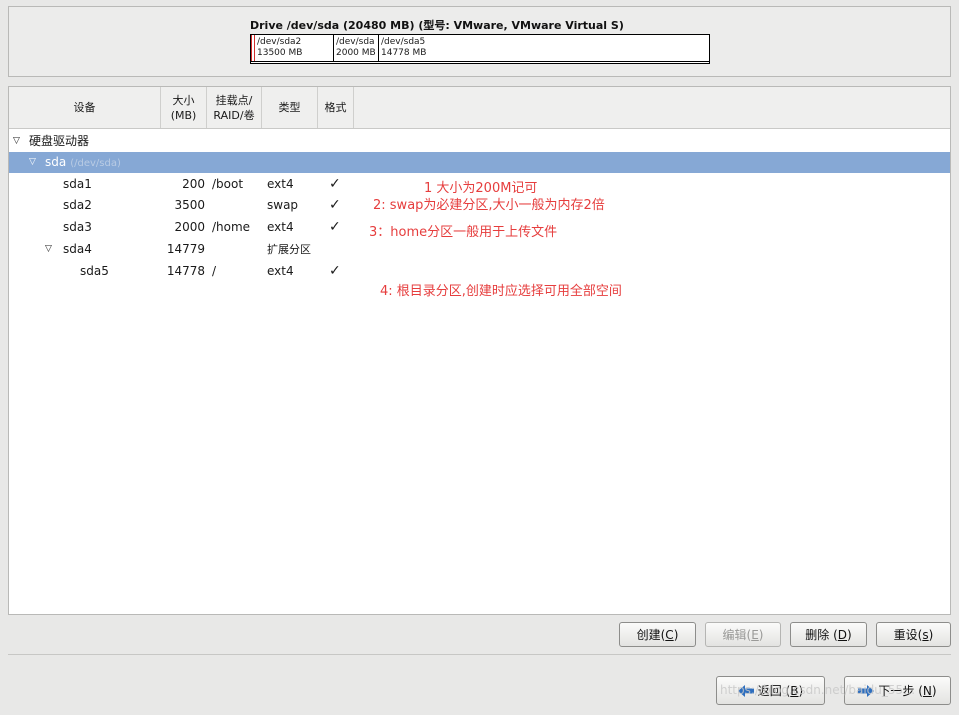  Describe the element at coordinates (185, 271) in the screenshot. I see `row-size: 14778` at that location.